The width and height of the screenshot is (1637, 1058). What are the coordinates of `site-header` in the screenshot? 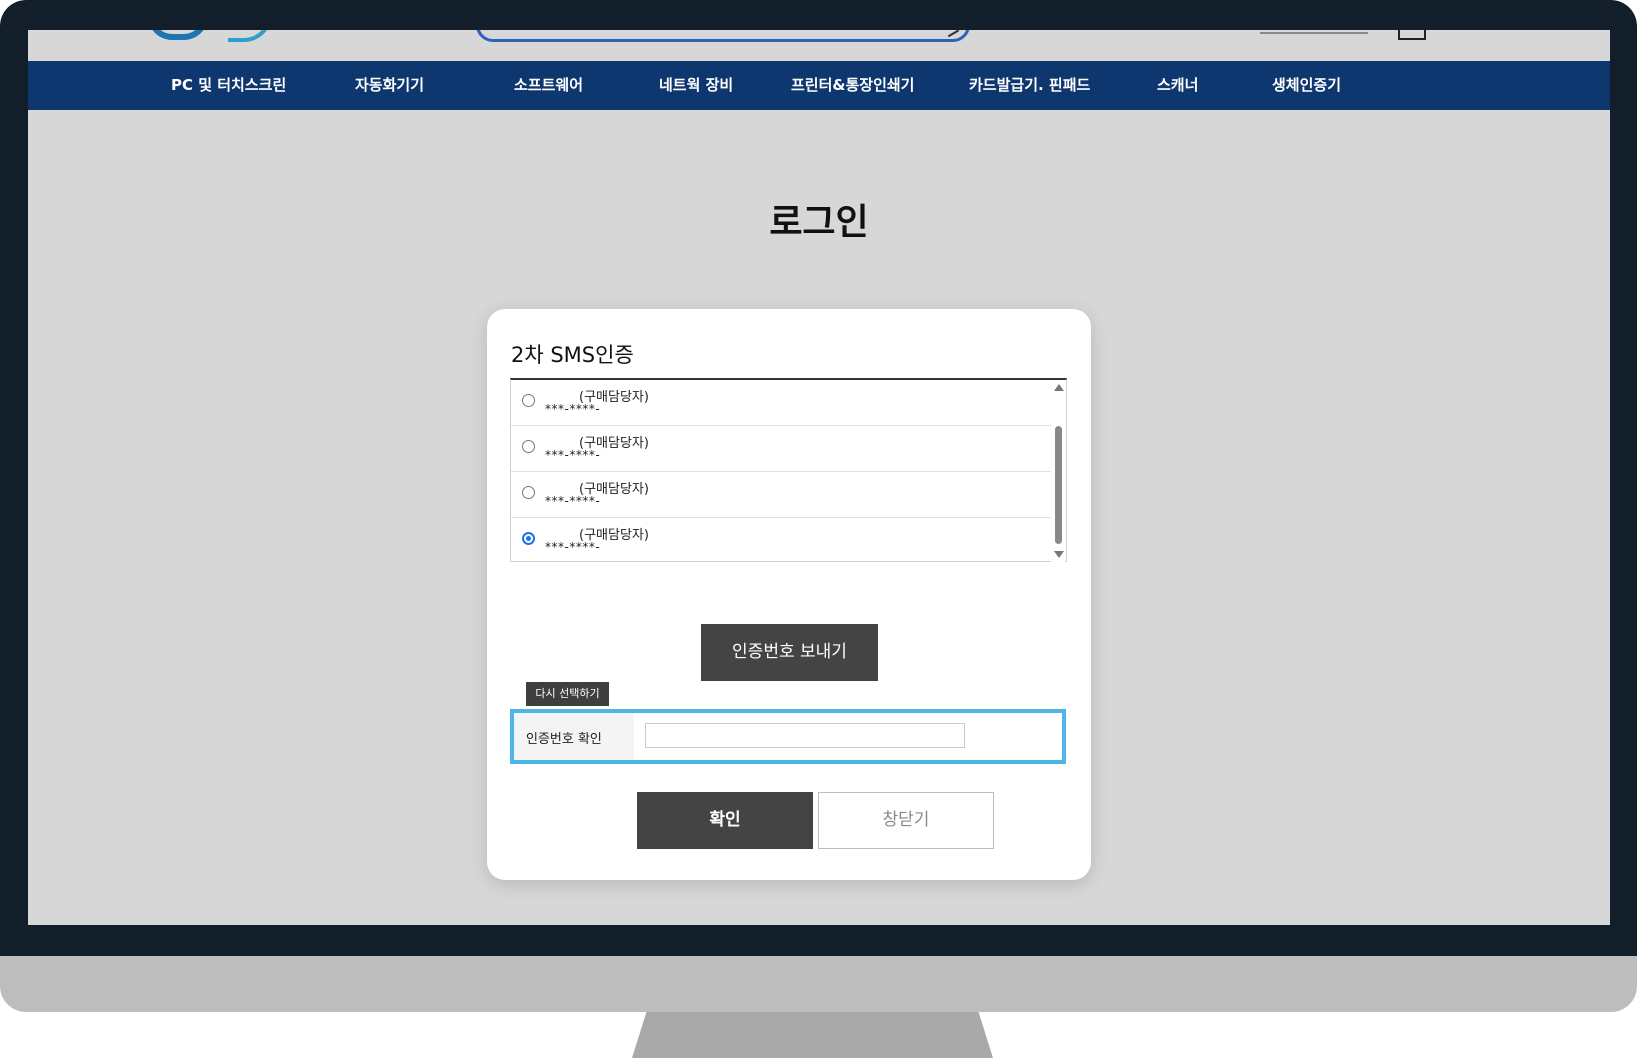 It's located at (819, 45).